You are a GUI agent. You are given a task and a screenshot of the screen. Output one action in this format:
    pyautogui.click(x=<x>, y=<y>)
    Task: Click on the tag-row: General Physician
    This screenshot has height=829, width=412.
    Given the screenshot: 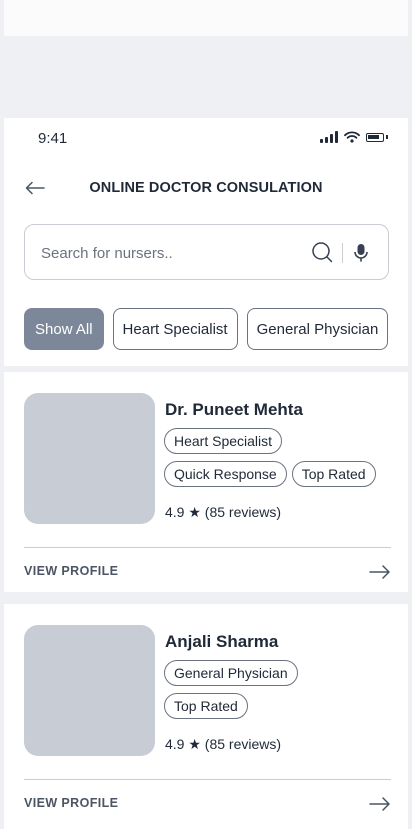 What is the action you would take?
    pyautogui.click(x=231, y=673)
    